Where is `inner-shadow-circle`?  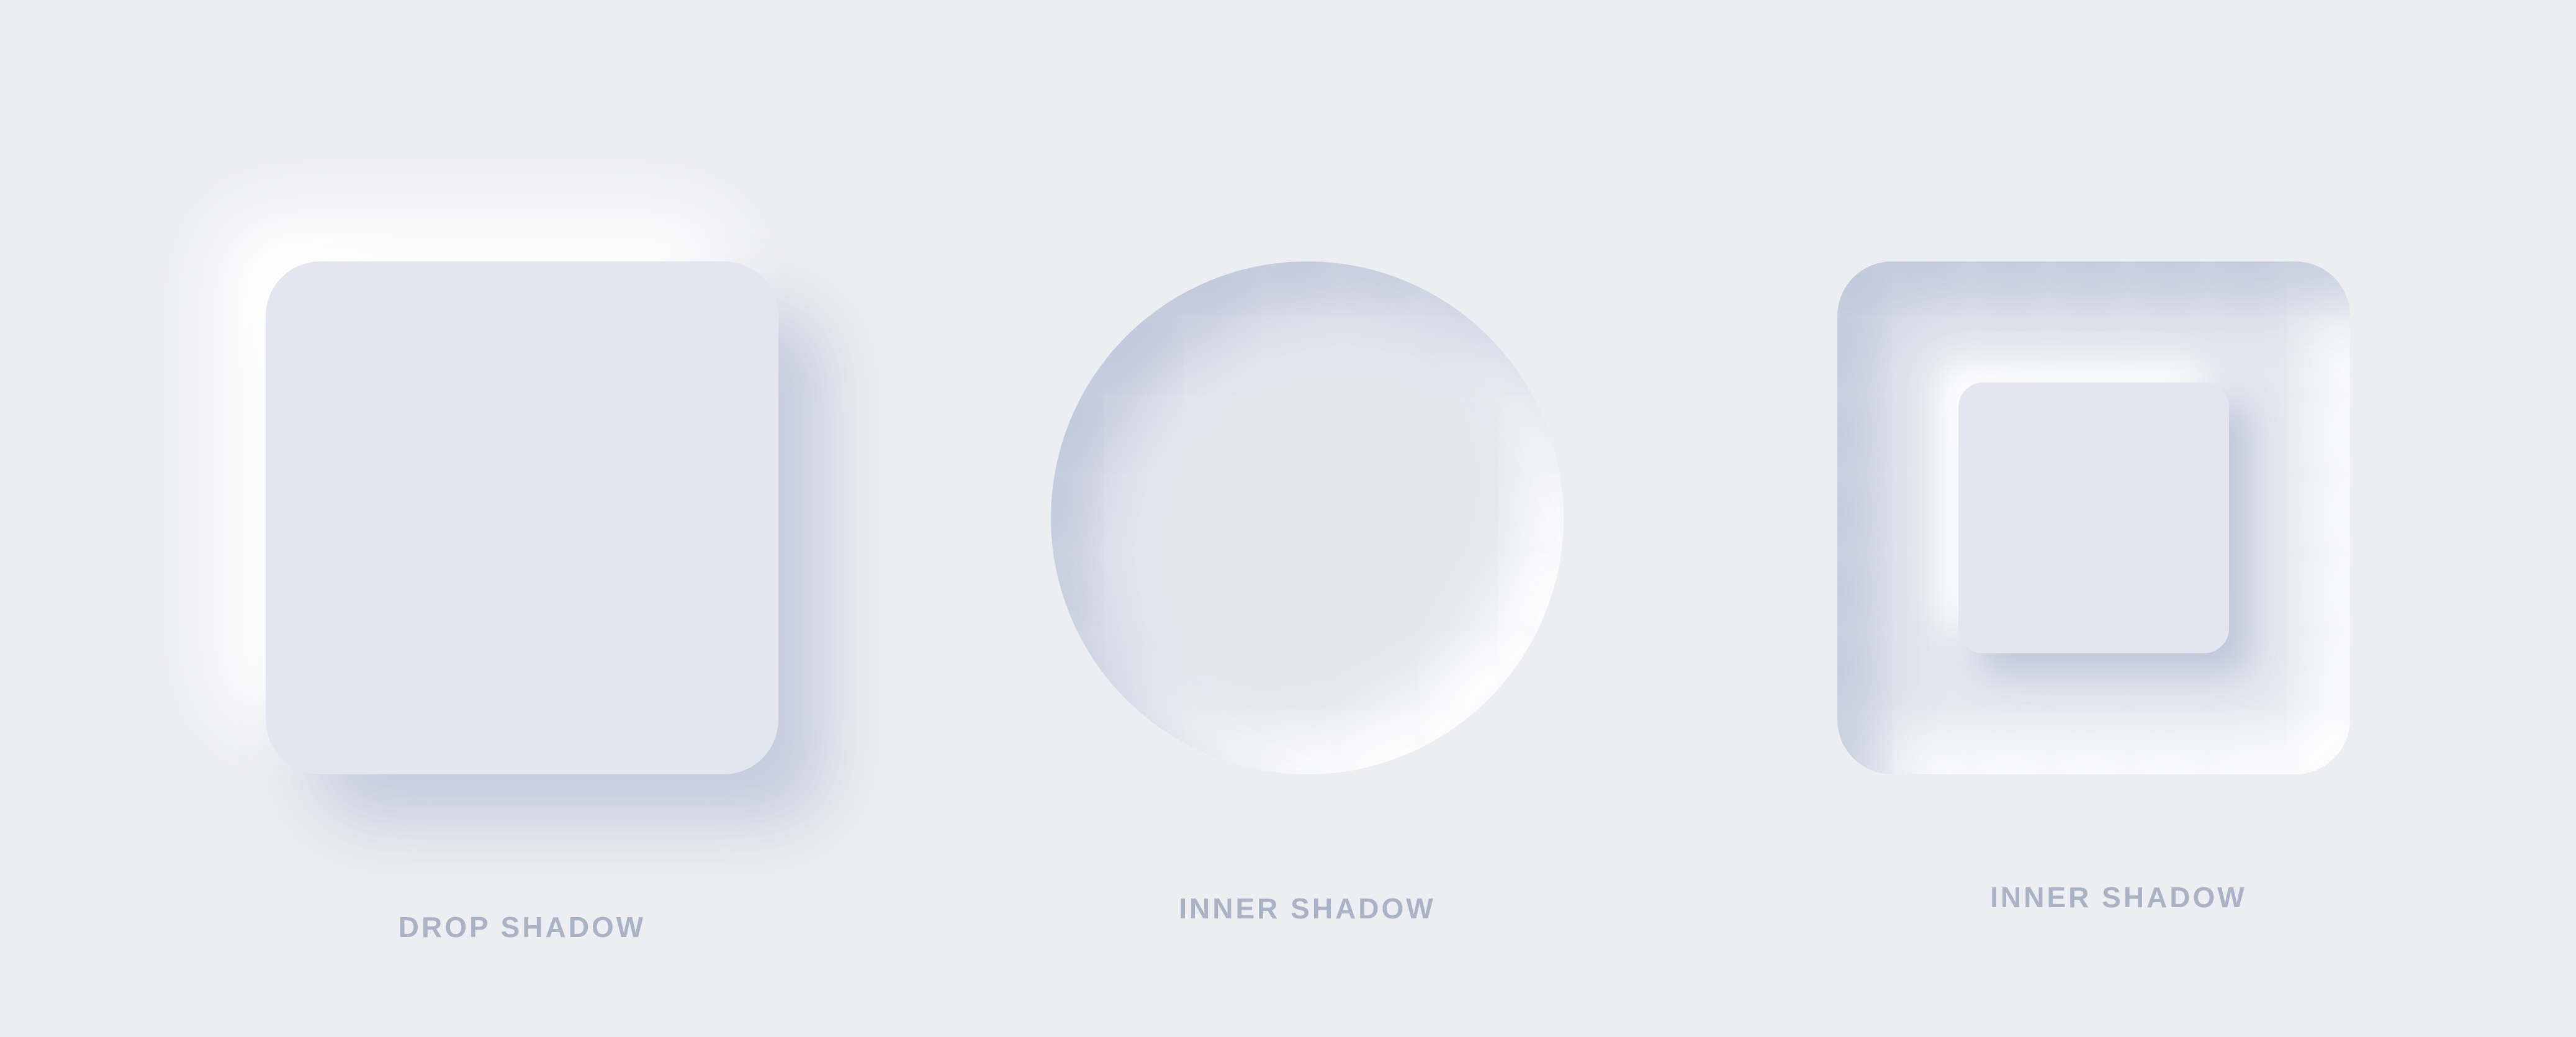
inner-shadow-circle is located at coordinates (1307, 517).